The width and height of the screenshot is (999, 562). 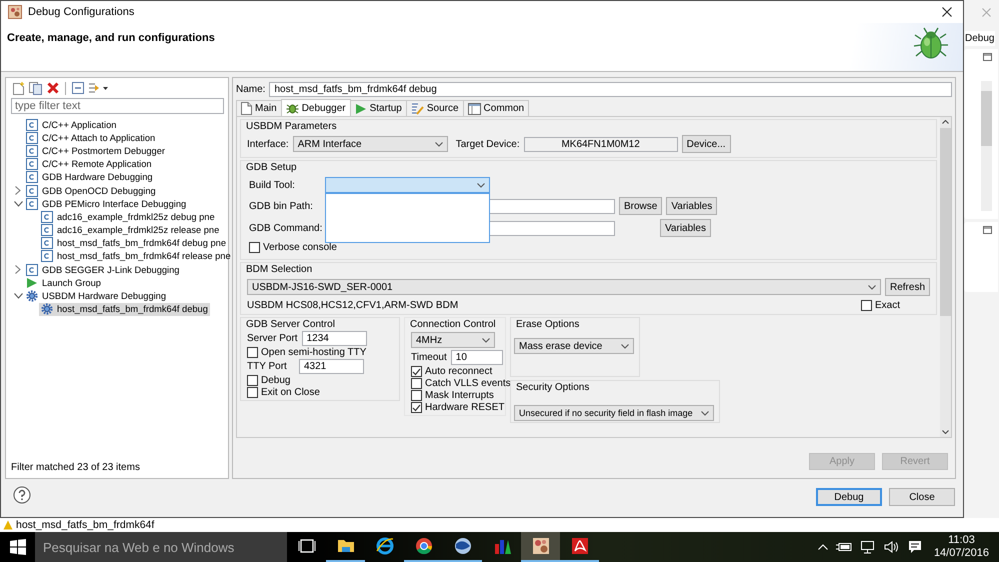 What do you see at coordinates (71, 125) in the screenshot?
I see `tree-item: C/C++ Application` at bounding box center [71, 125].